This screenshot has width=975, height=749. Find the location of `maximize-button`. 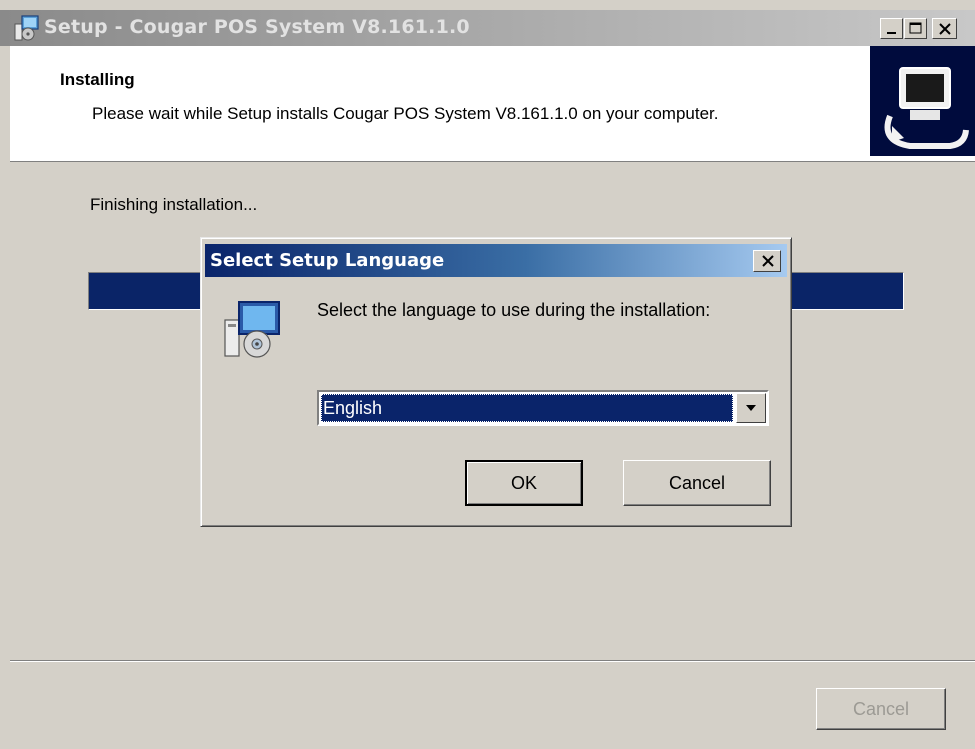

maximize-button is located at coordinates (915, 28).